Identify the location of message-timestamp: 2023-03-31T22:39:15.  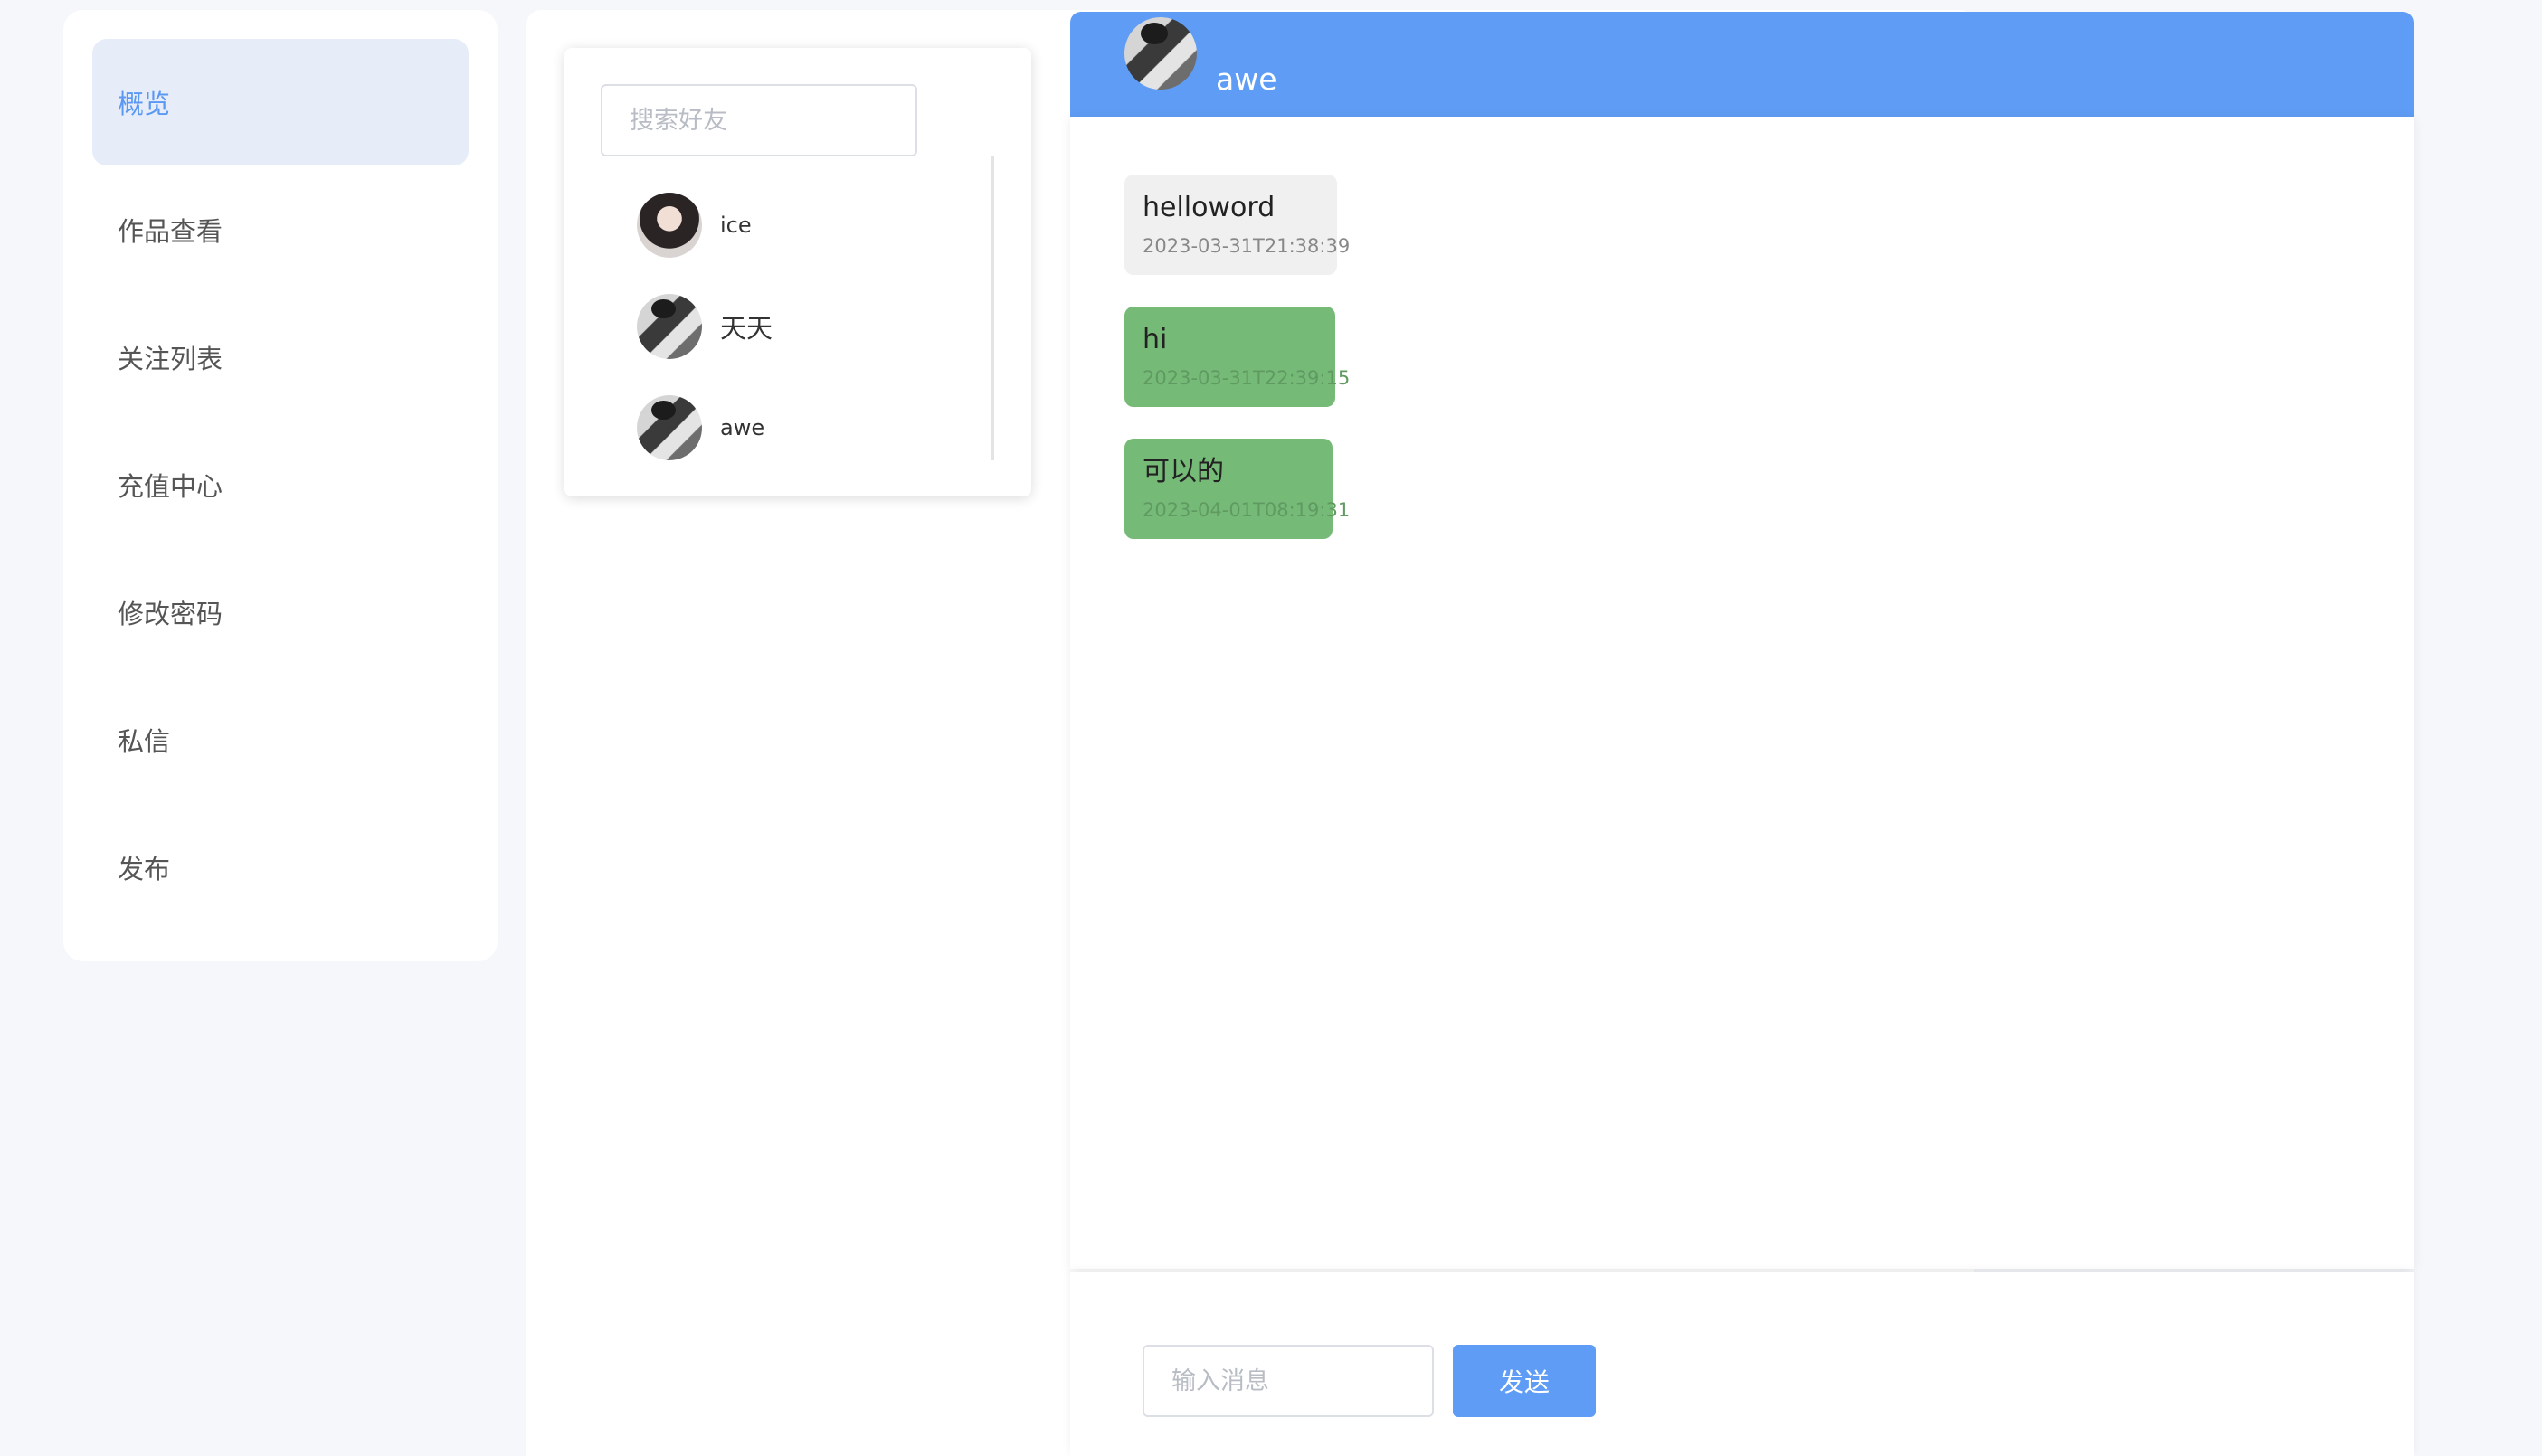
(1247, 378).